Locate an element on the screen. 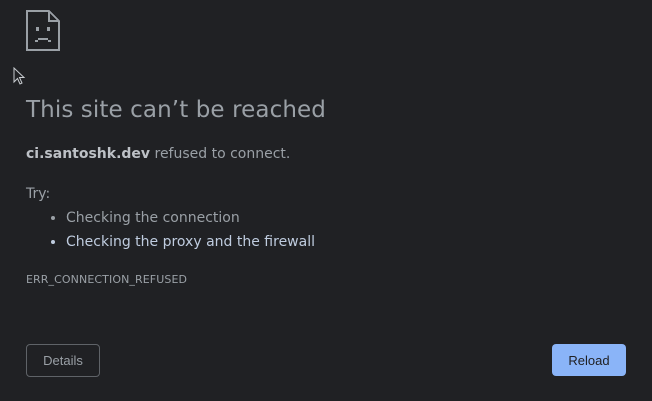  sad-page-icon is located at coordinates (43, 30).